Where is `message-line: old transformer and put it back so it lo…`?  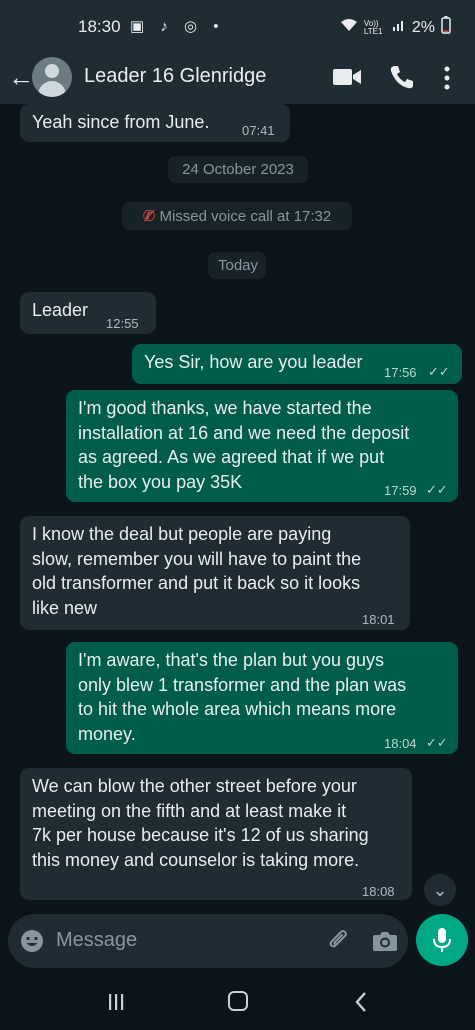
message-line: old transformer and put it back so it lo… is located at coordinates (196, 583).